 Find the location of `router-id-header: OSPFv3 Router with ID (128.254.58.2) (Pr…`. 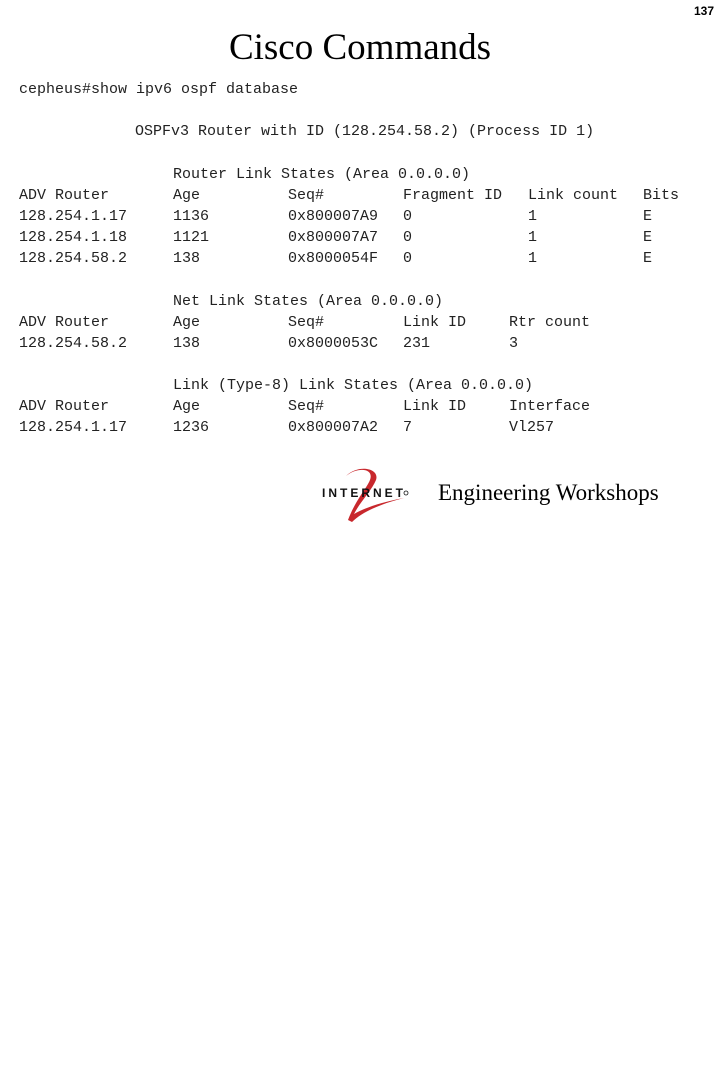

router-id-header: OSPFv3 Router with ID (128.254.58.2) (Pr… is located at coordinates (365, 131).